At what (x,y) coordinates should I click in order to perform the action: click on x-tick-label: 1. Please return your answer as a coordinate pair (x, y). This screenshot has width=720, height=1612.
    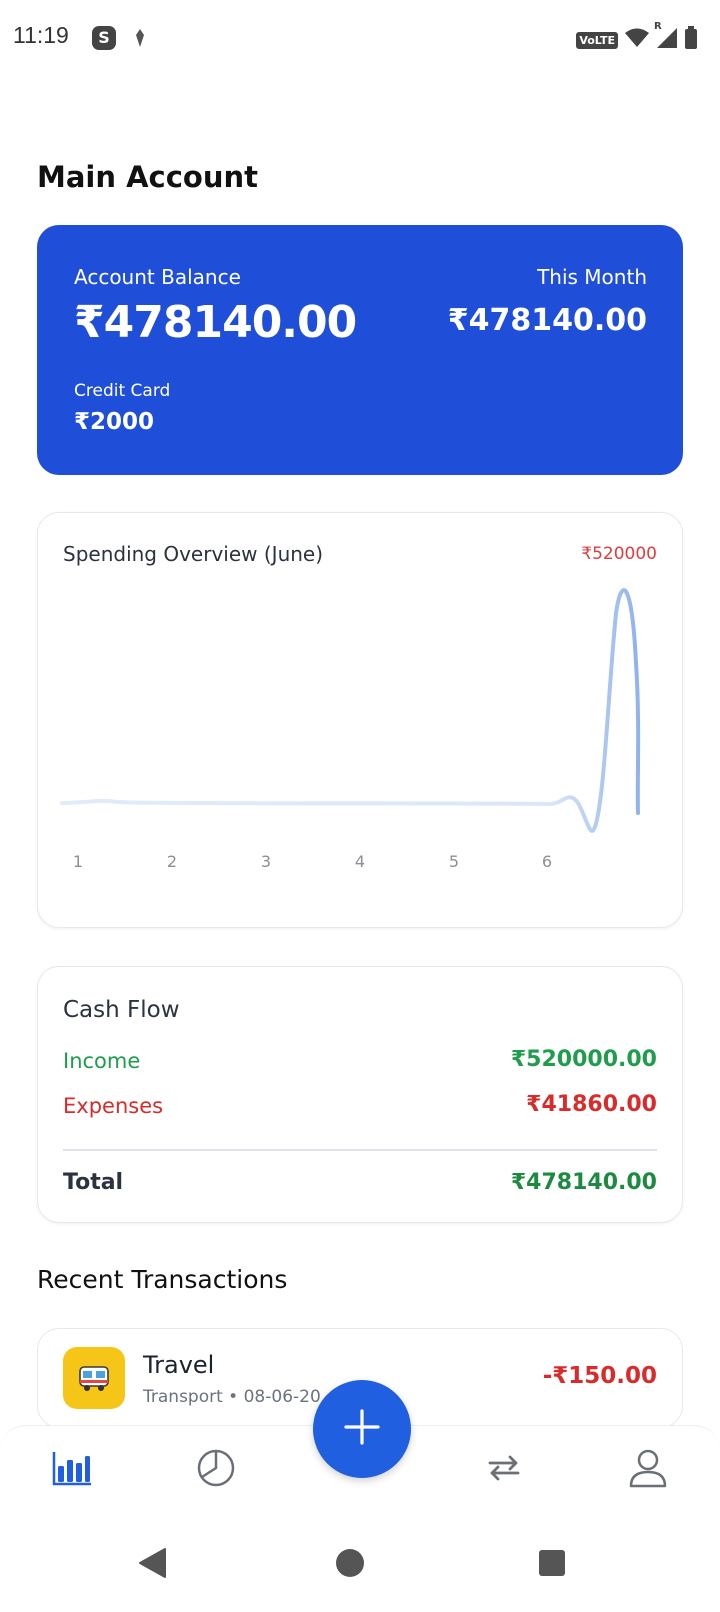
    Looking at the image, I should click on (78, 861).